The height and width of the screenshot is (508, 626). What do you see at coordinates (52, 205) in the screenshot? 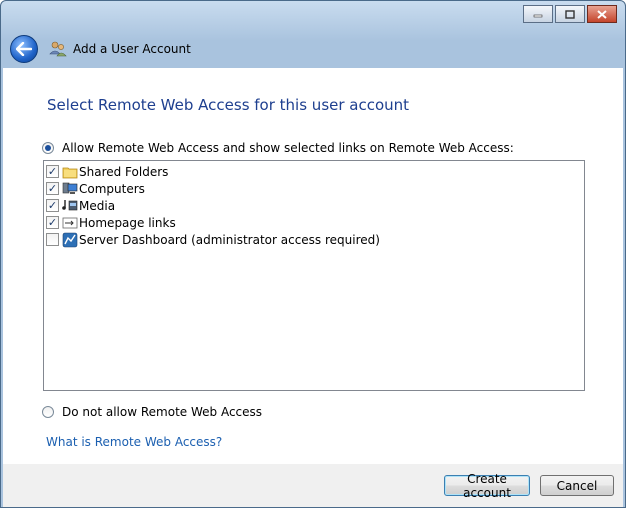
I see `media-checkbox: ✓` at bounding box center [52, 205].